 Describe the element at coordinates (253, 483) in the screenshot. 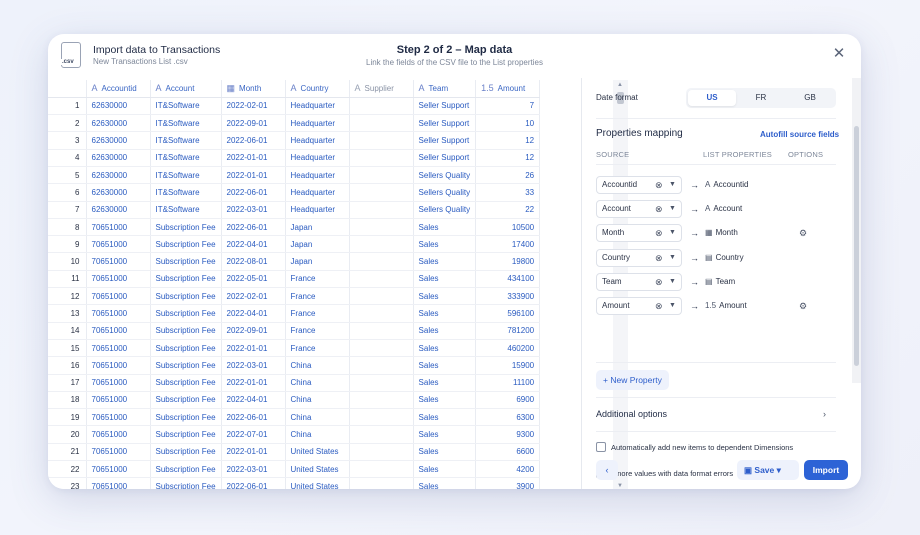

I see `table-cell: 2022-06-01` at that location.